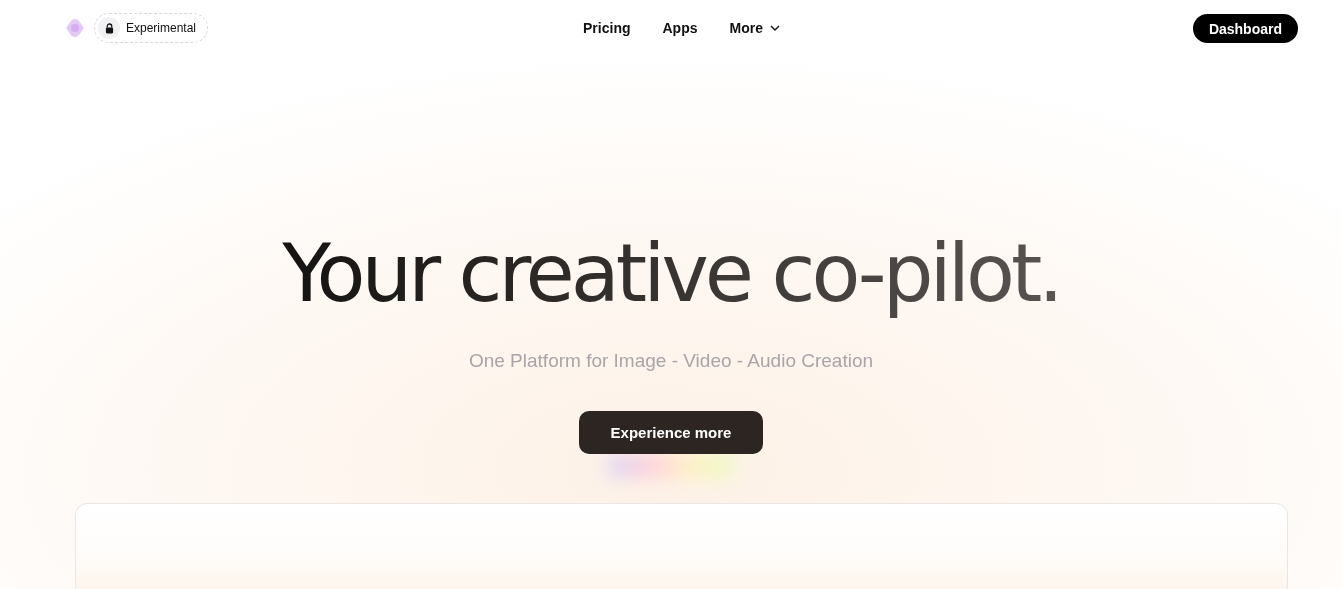 This screenshot has width=1342, height=589. I want to click on experience-more-button: Experience more, so click(671, 432).